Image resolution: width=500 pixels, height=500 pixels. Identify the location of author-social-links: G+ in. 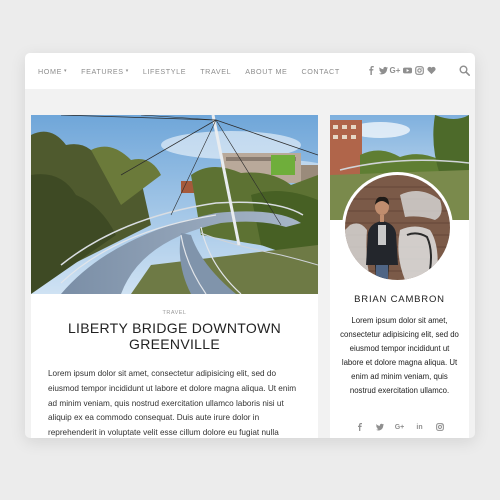
(399, 427).